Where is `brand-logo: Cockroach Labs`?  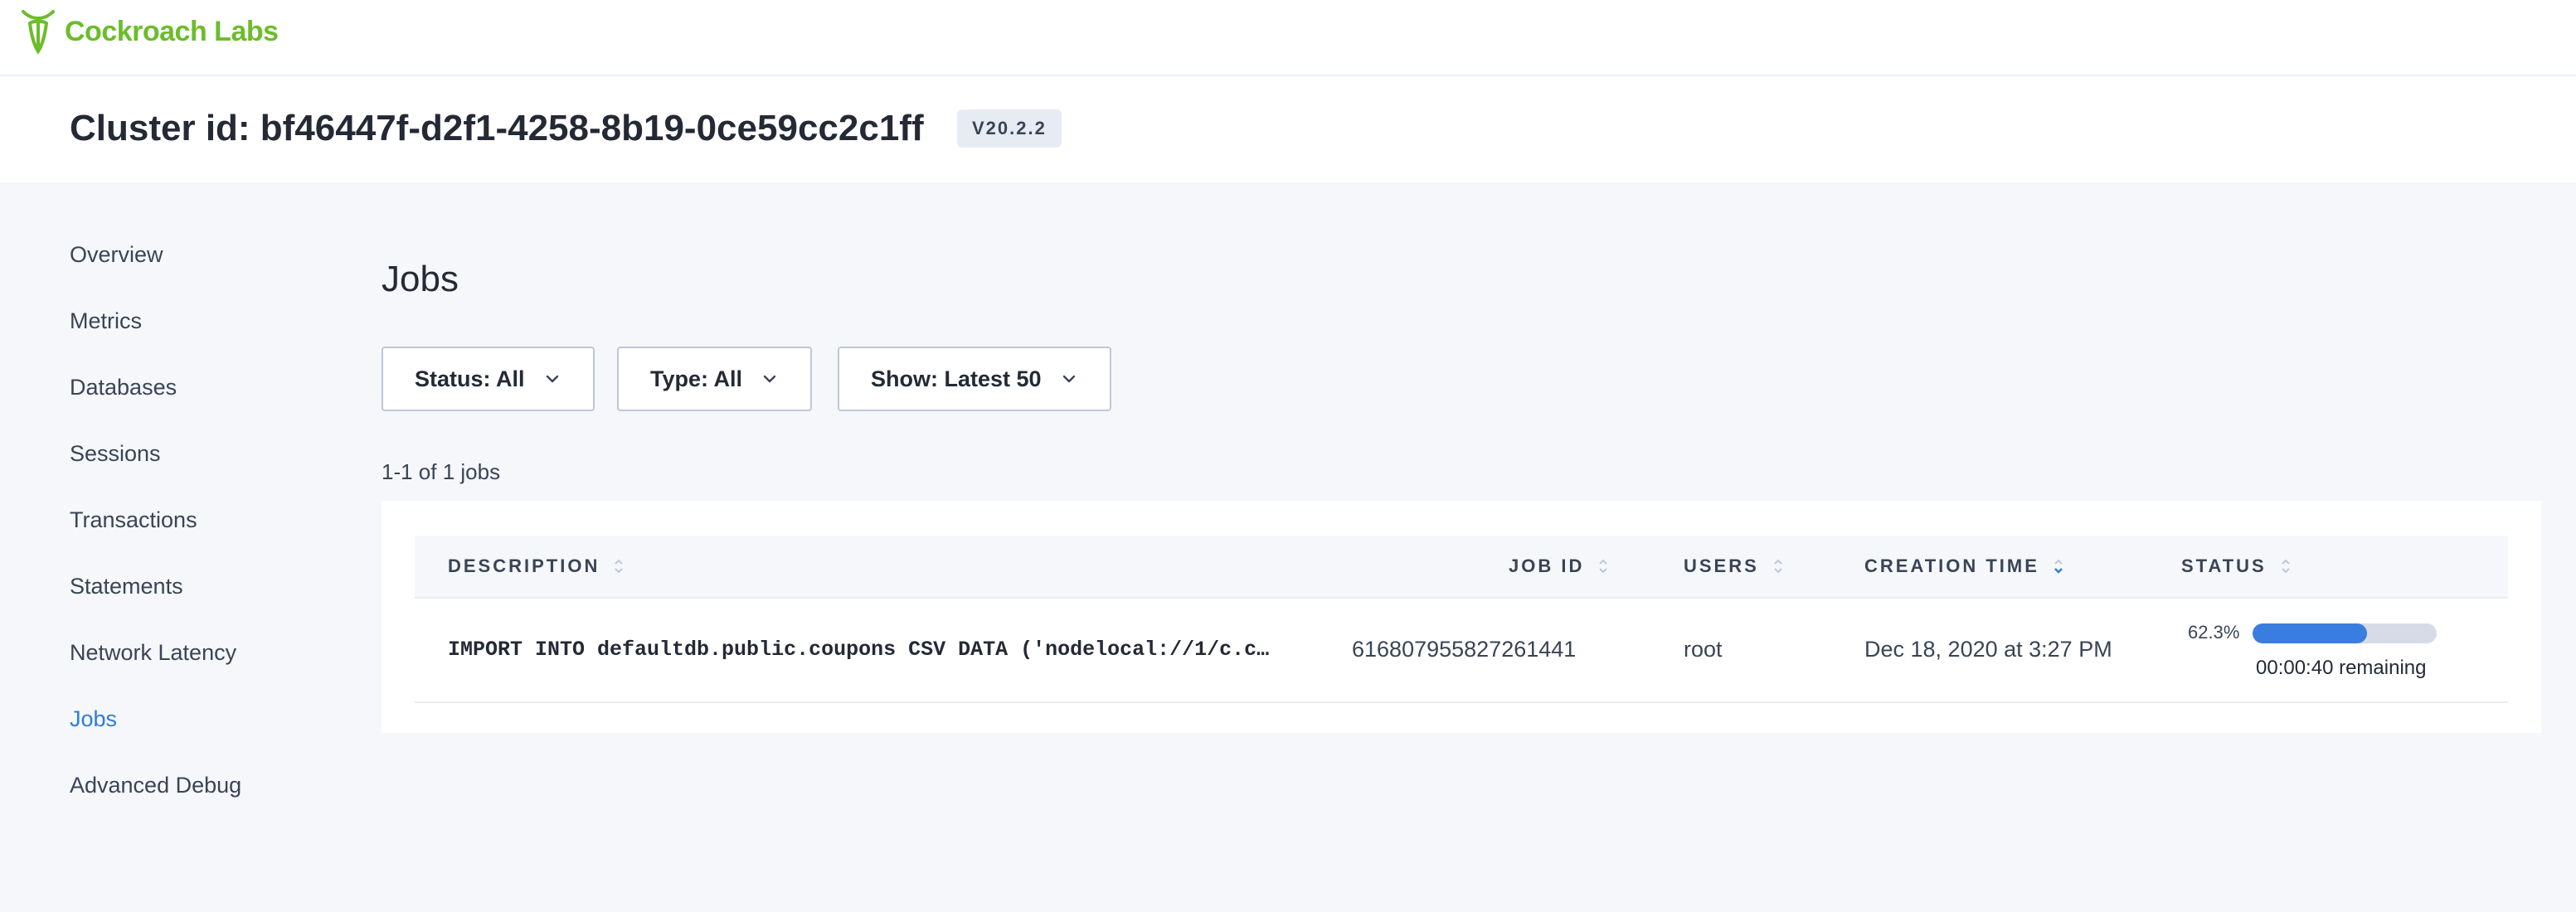
brand-logo: Cockroach Labs is located at coordinates (148, 32).